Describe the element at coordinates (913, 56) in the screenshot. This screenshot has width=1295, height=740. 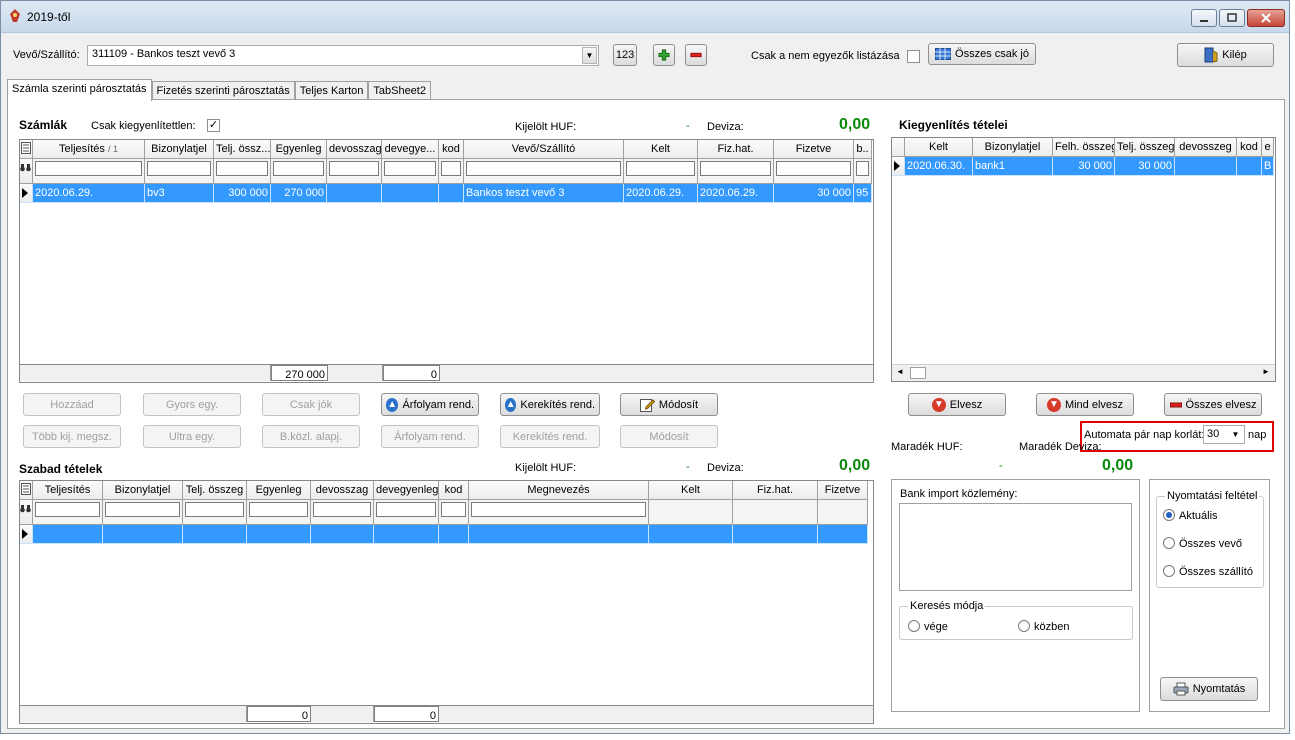
I see `csak-nem-egyezok-checkbox` at that location.